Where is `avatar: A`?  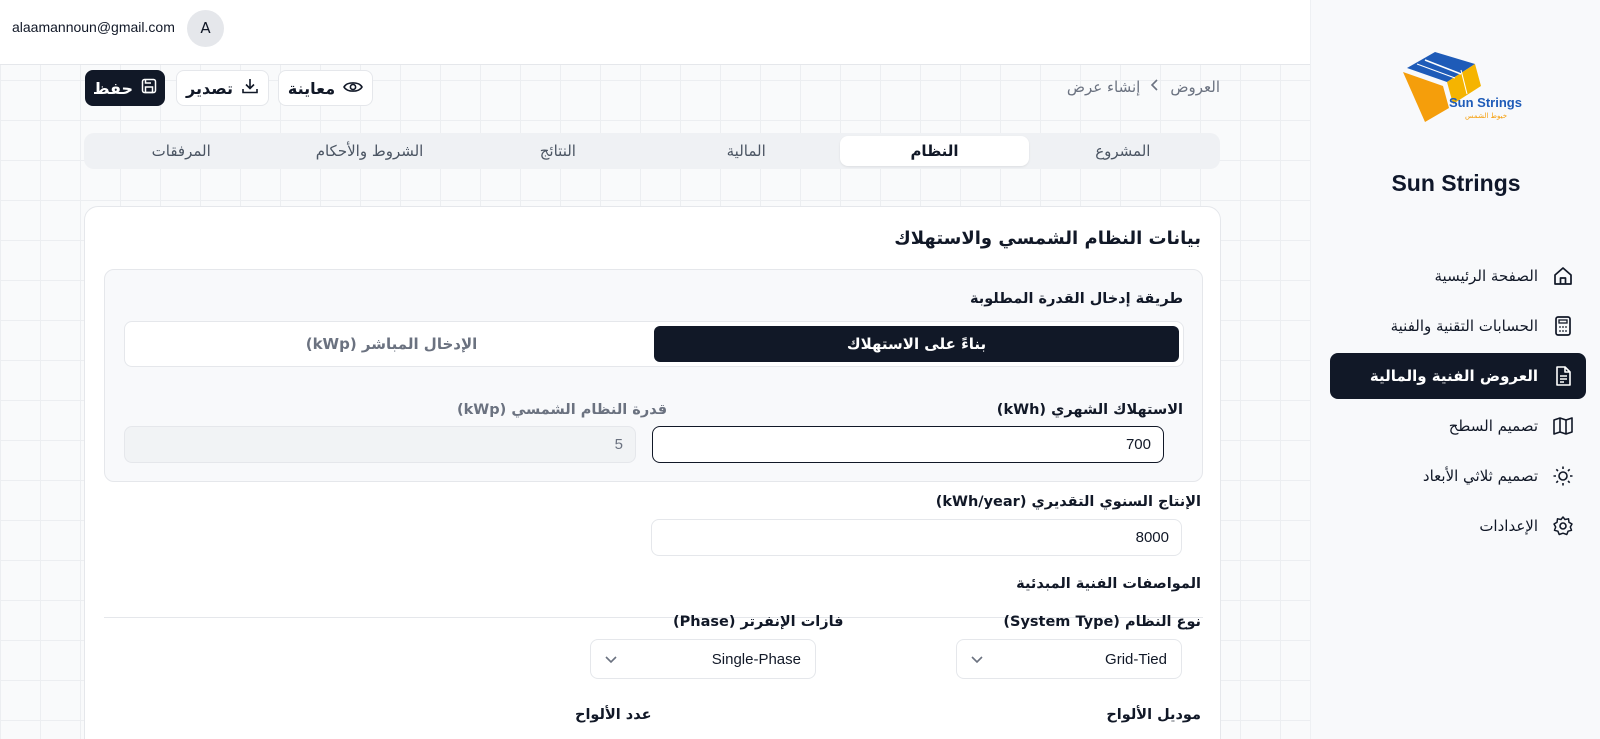
avatar: A is located at coordinates (205, 28).